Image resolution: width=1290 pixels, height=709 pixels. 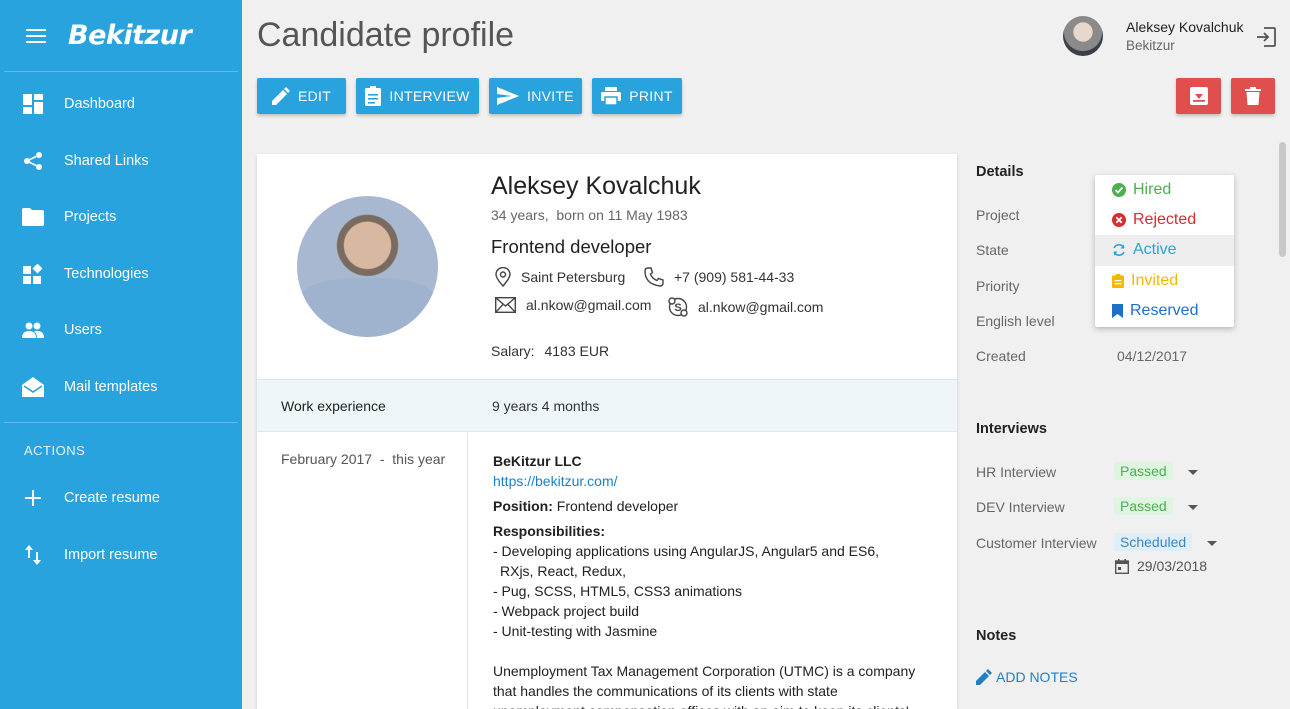 I want to click on user-menu: Aleksey Kovalchuk Bekitzur, so click(x=1153, y=36).